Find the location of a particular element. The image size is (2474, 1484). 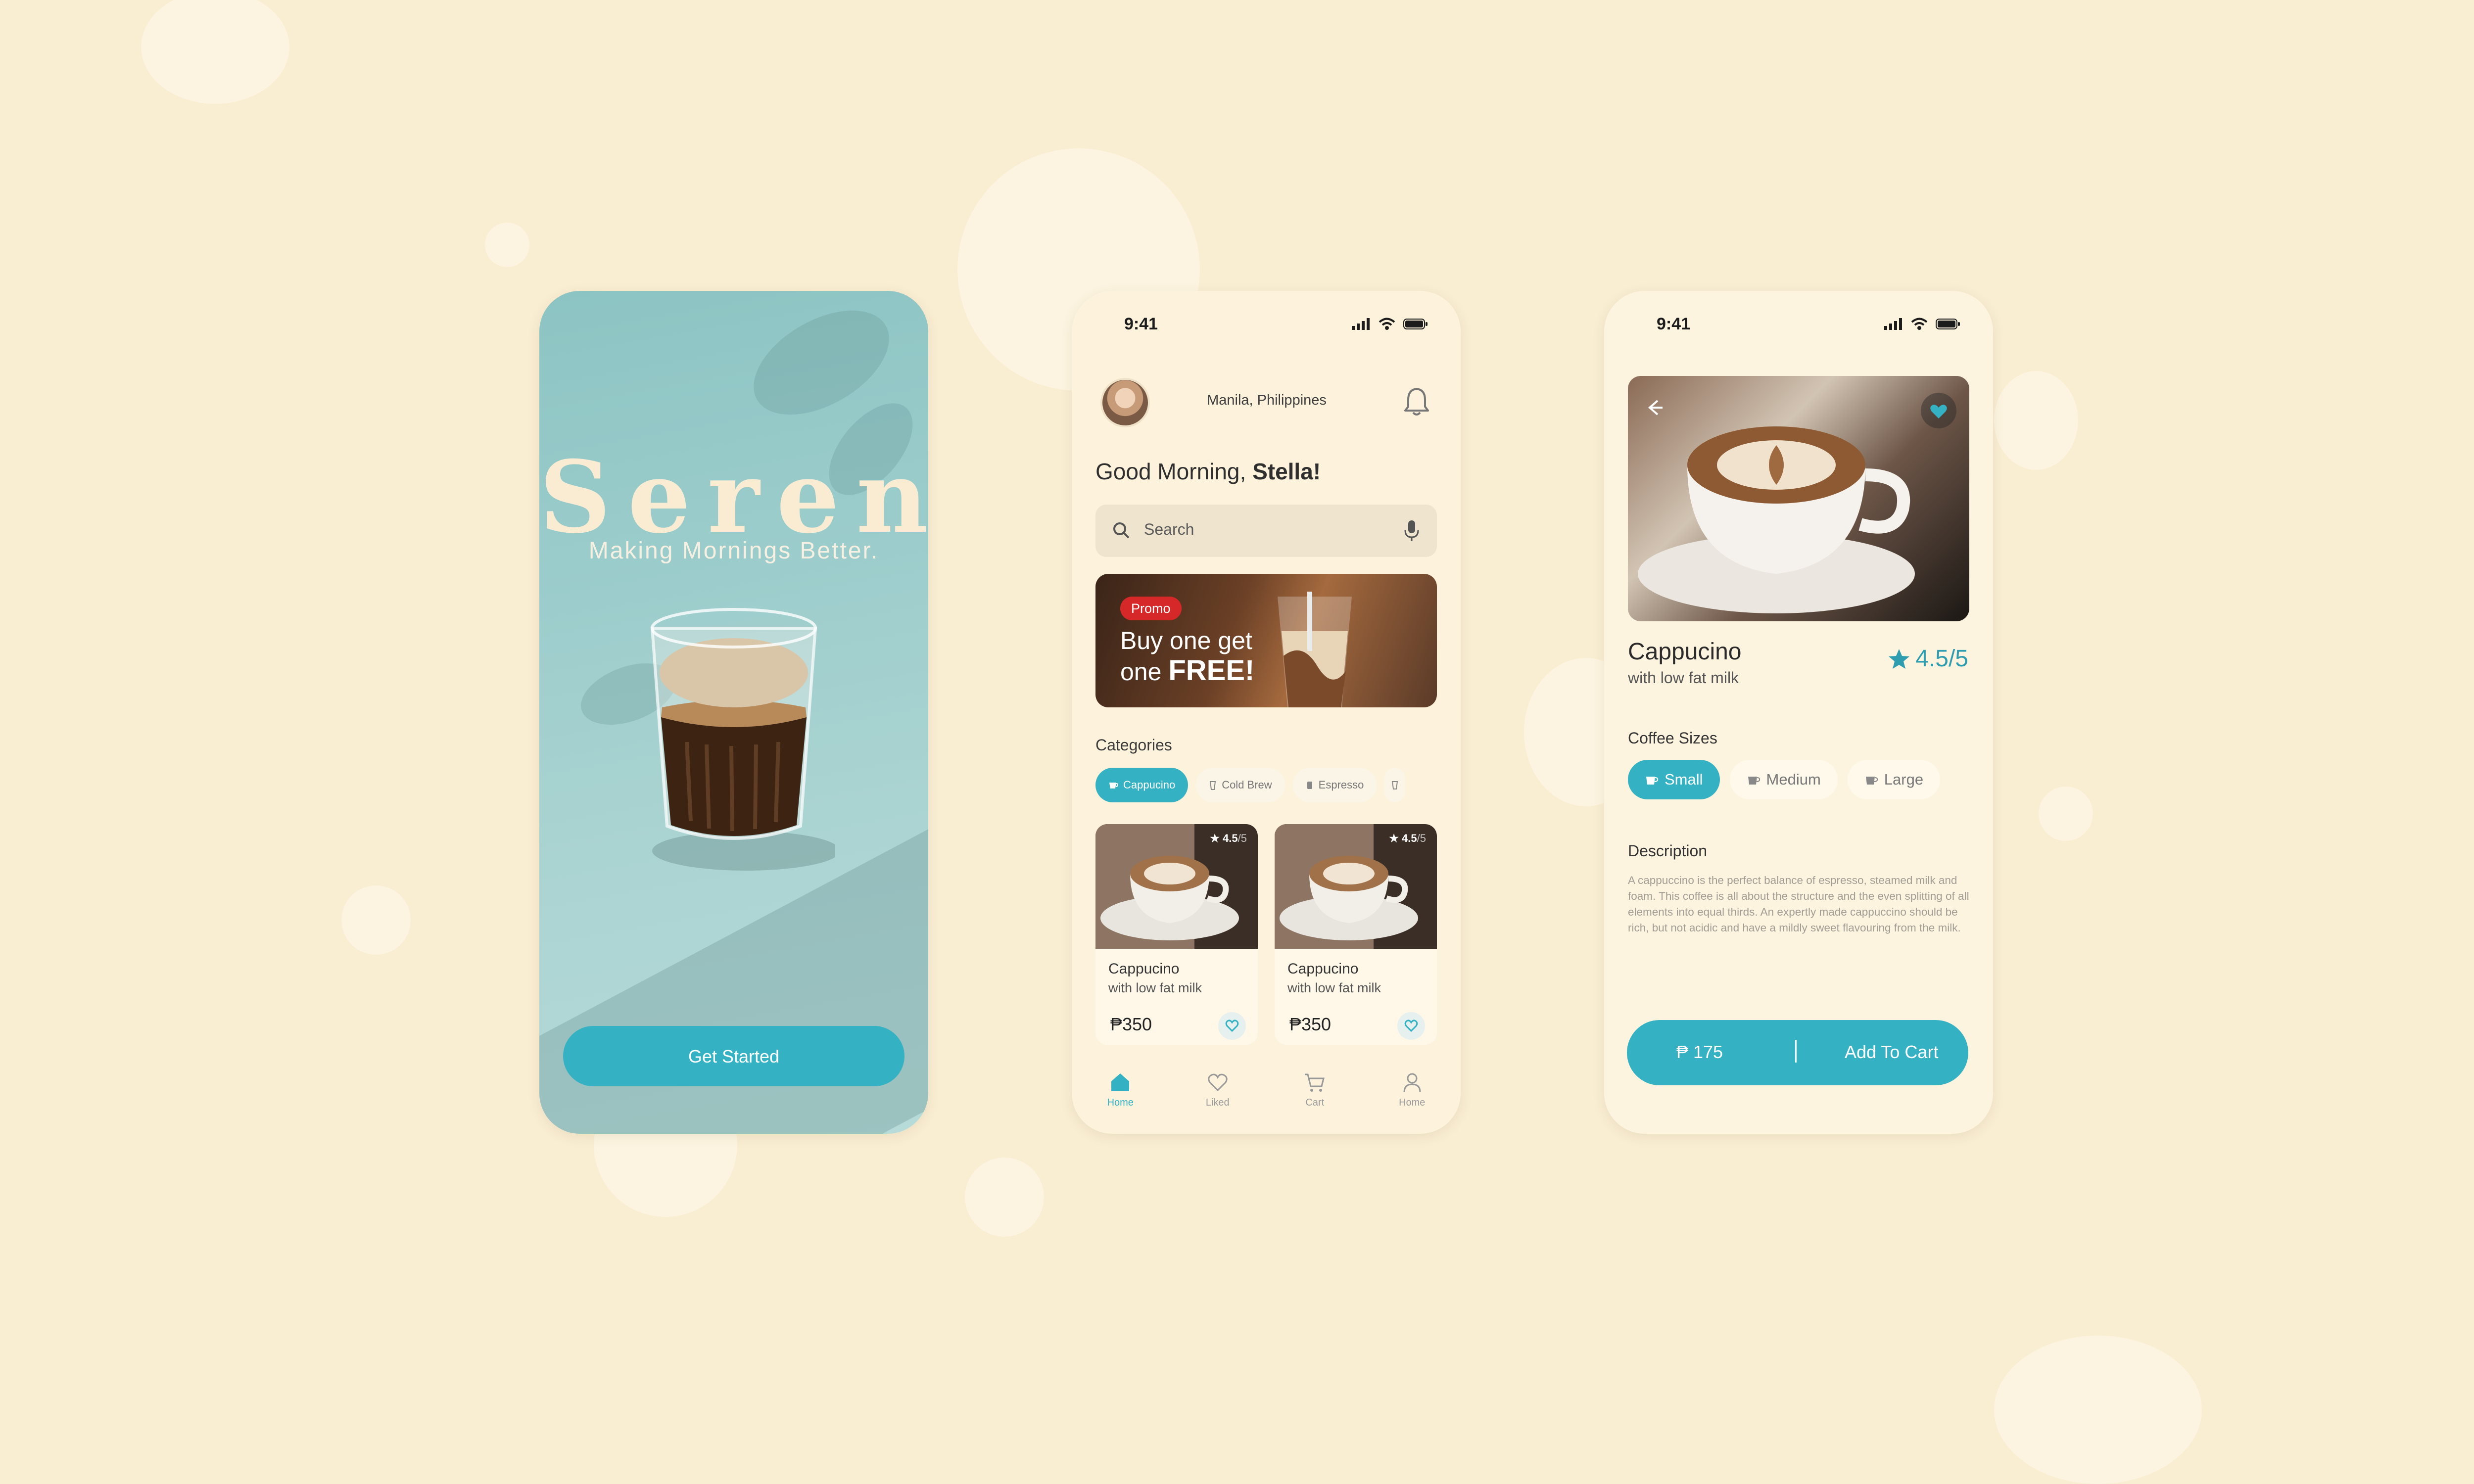

category-chip-cappucino: Cappucino is located at coordinates (1142, 785).